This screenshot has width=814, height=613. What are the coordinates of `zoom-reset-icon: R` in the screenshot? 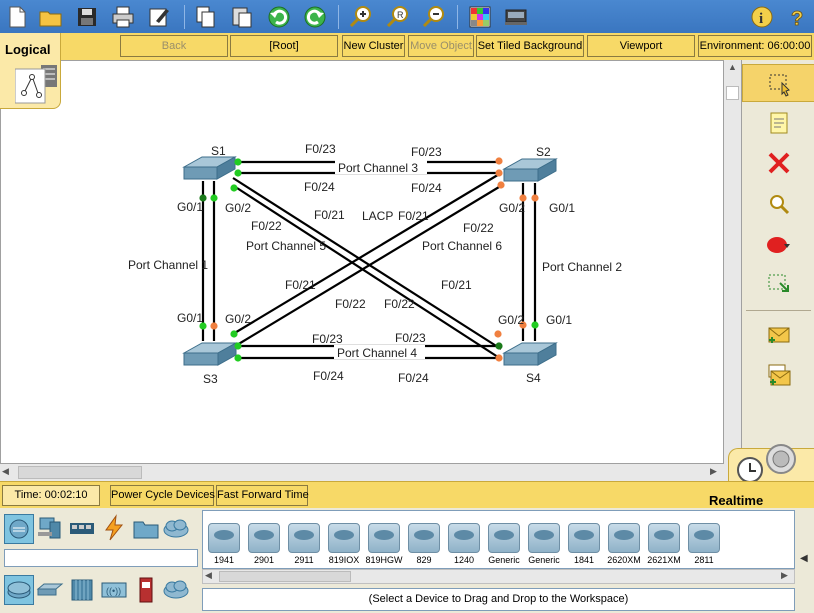 It's located at (398, 17).